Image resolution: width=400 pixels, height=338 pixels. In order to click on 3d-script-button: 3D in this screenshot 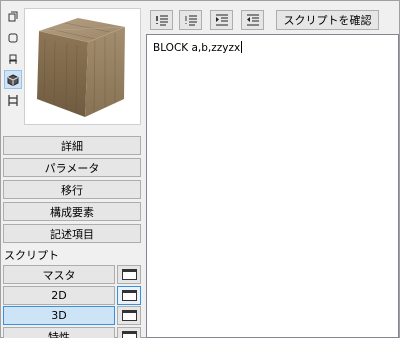, I will do `click(59, 315)`.